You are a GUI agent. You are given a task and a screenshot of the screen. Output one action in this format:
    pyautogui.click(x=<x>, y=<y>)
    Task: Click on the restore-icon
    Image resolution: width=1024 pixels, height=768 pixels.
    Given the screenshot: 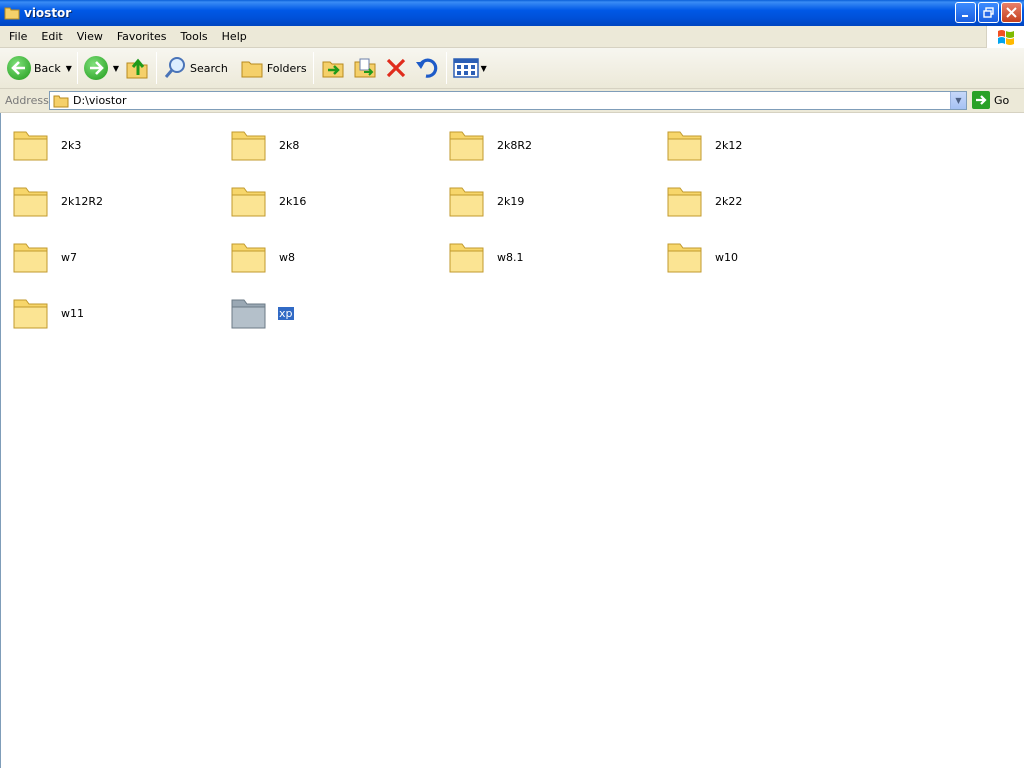 What is the action you would take?
    pyautogui.click(x=988, y=12)
    